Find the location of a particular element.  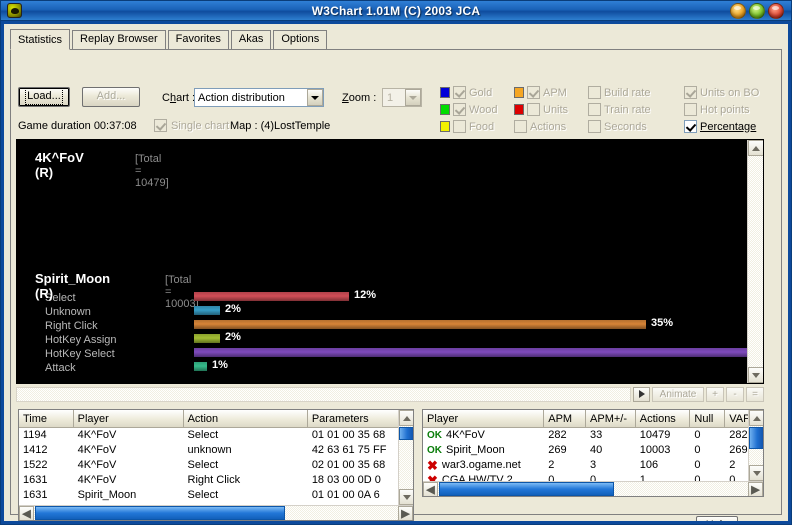

column-header-time: Time is located at coordinates (46, 418).